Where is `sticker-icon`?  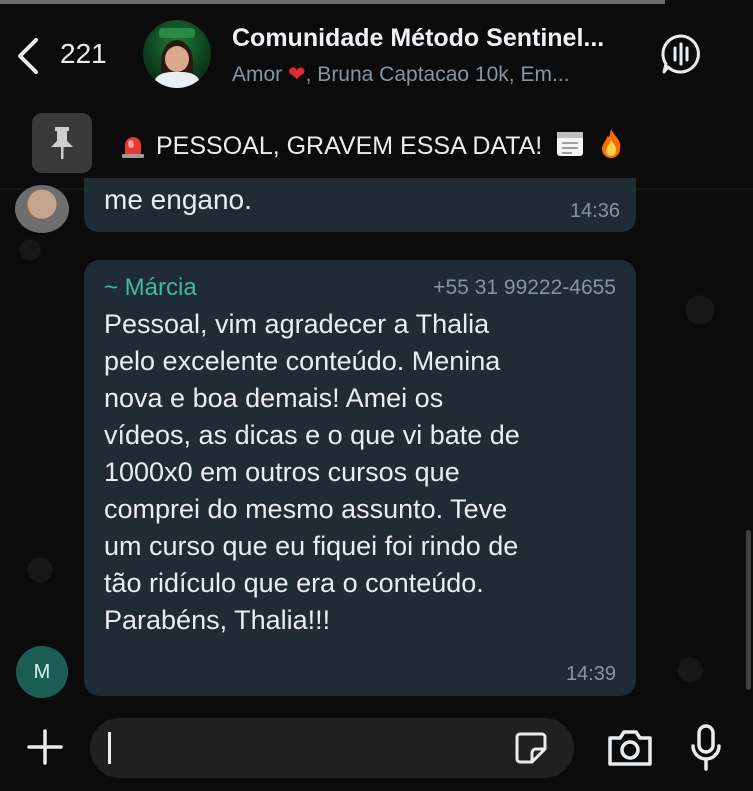
sticker-icon is located at coordinates (531, 748).